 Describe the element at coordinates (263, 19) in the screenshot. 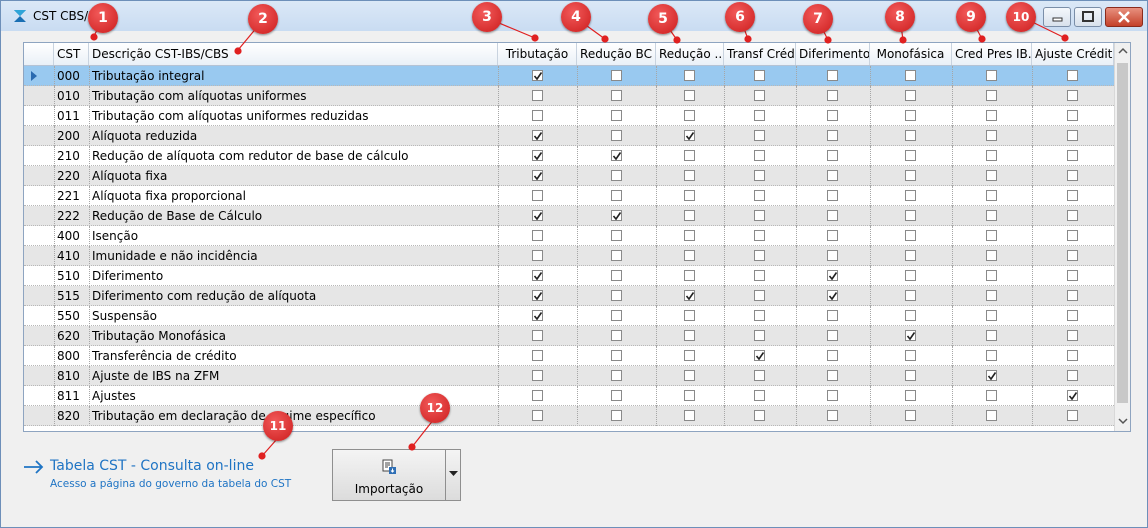

I see `callout-badge-2: 2` at that location.